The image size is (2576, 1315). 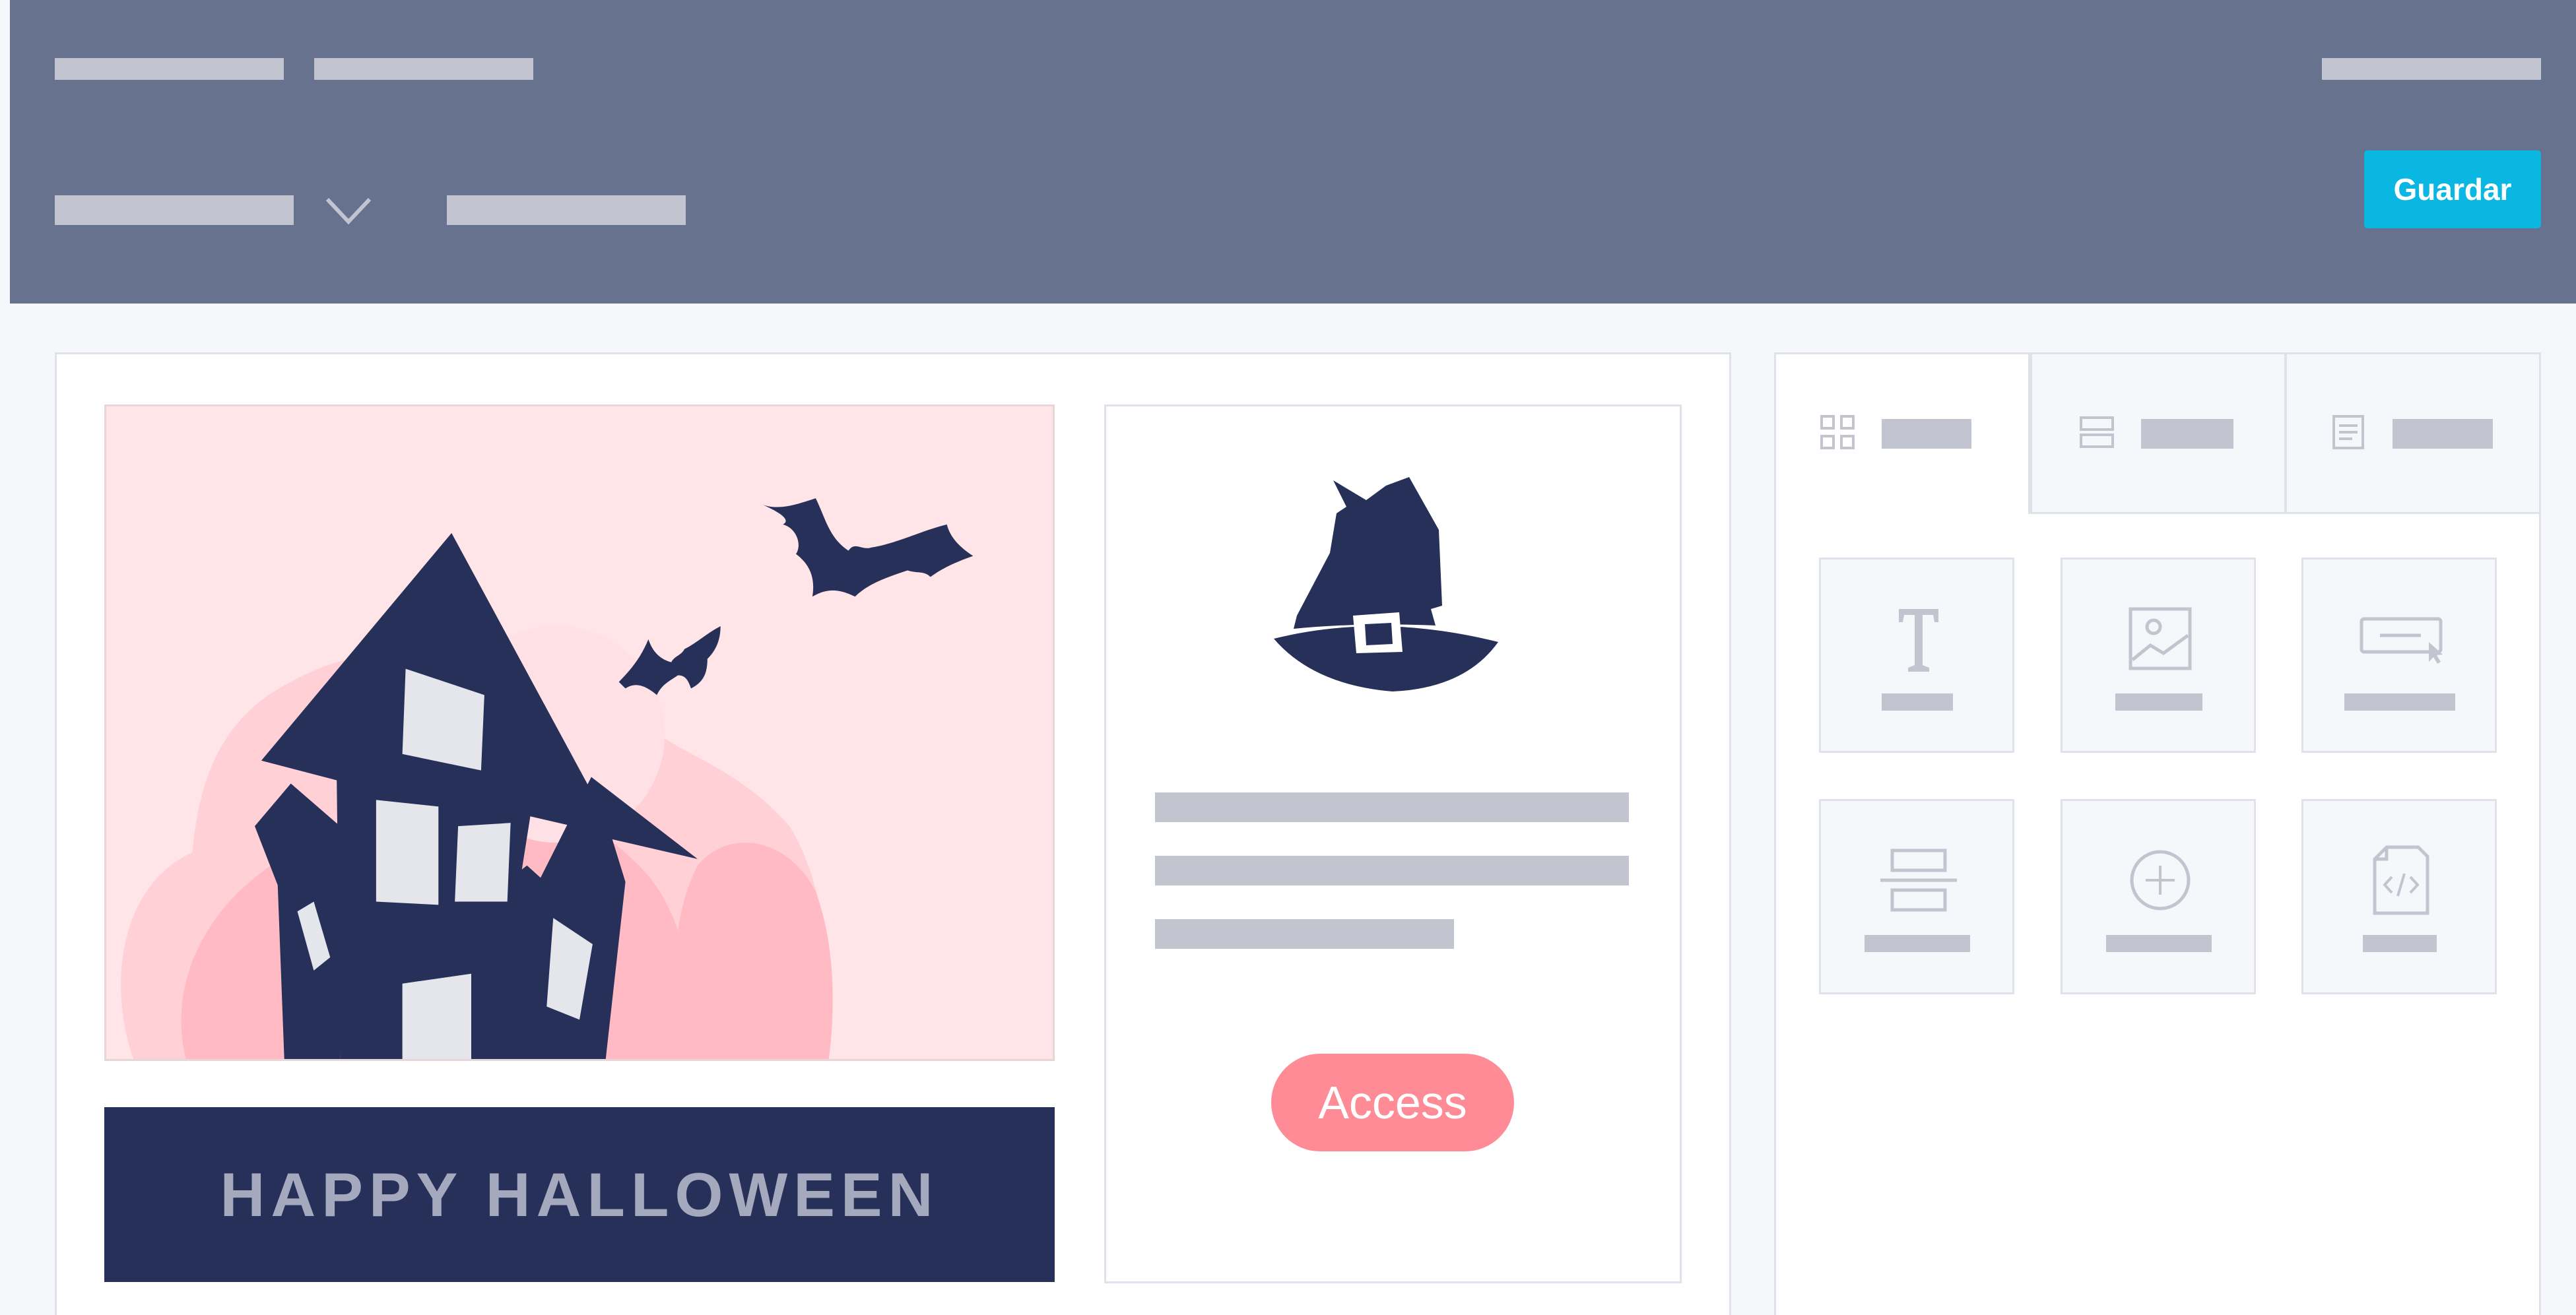 I want to click on button-block-label, so click(x=2399, y=702).